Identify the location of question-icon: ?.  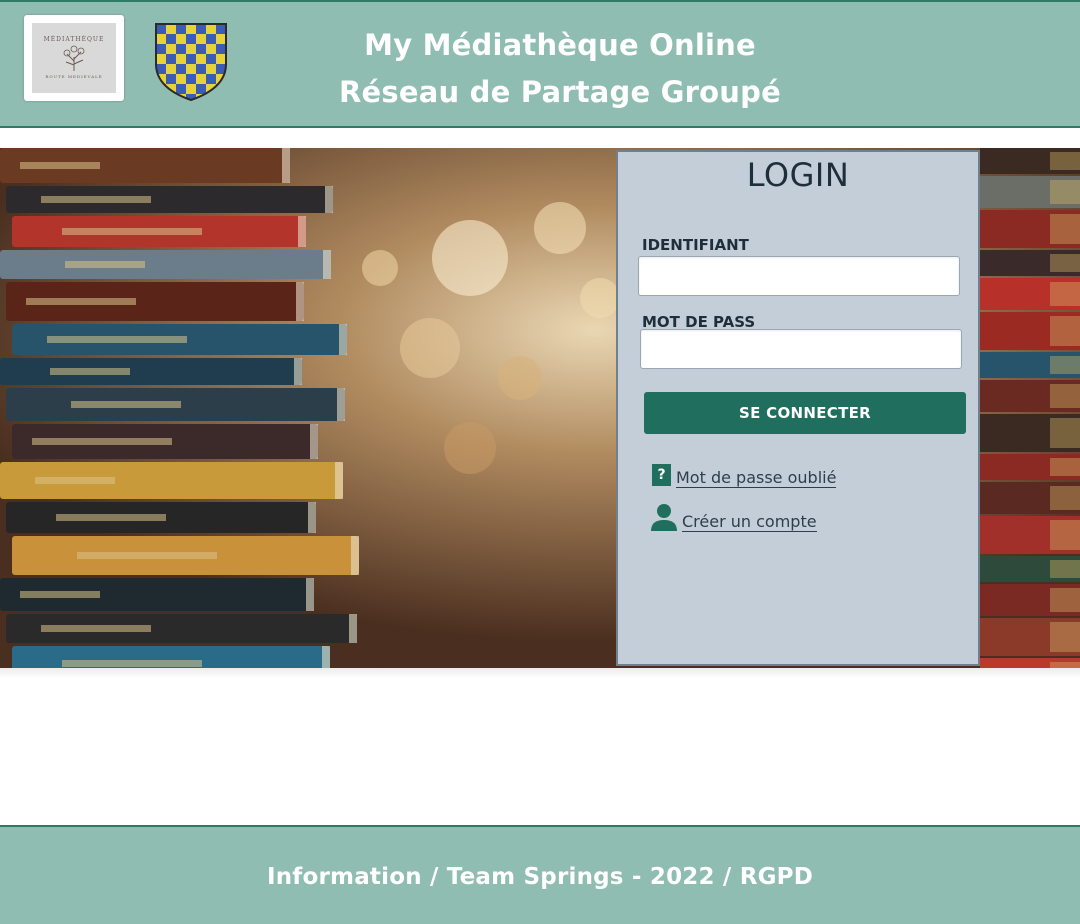
(661, 475).